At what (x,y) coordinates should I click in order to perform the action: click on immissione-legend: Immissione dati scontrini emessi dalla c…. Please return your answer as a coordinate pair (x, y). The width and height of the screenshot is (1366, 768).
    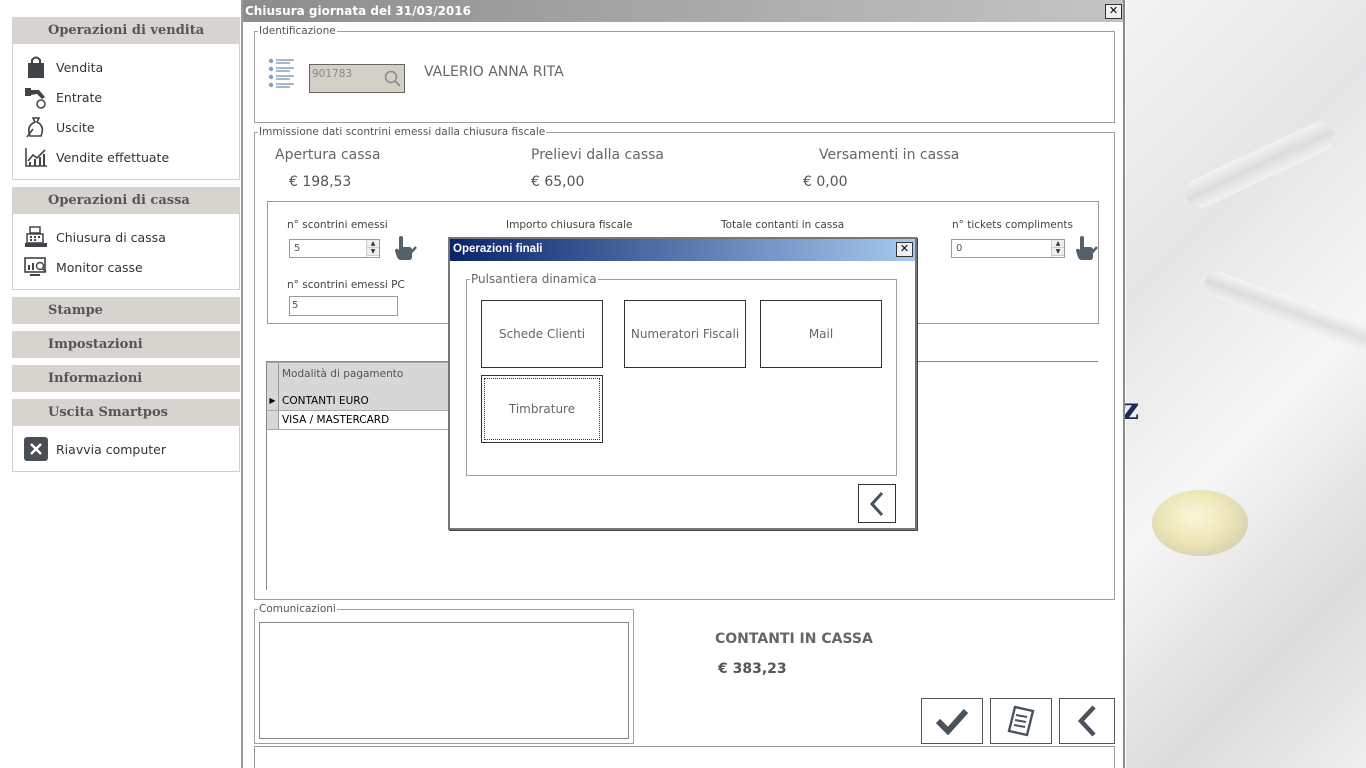
    Looking at the image, I should click on (402, 132).